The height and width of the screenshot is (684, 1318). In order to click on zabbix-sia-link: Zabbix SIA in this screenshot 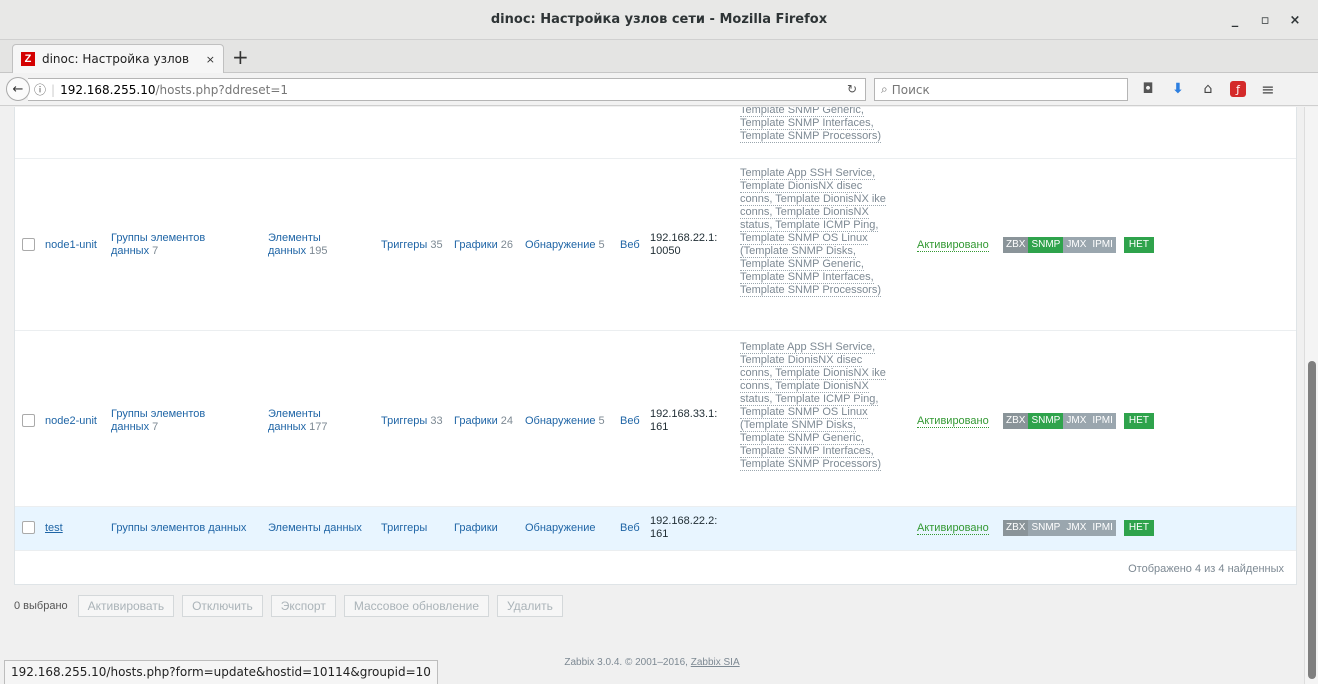, I will do `click(715, 662)`.